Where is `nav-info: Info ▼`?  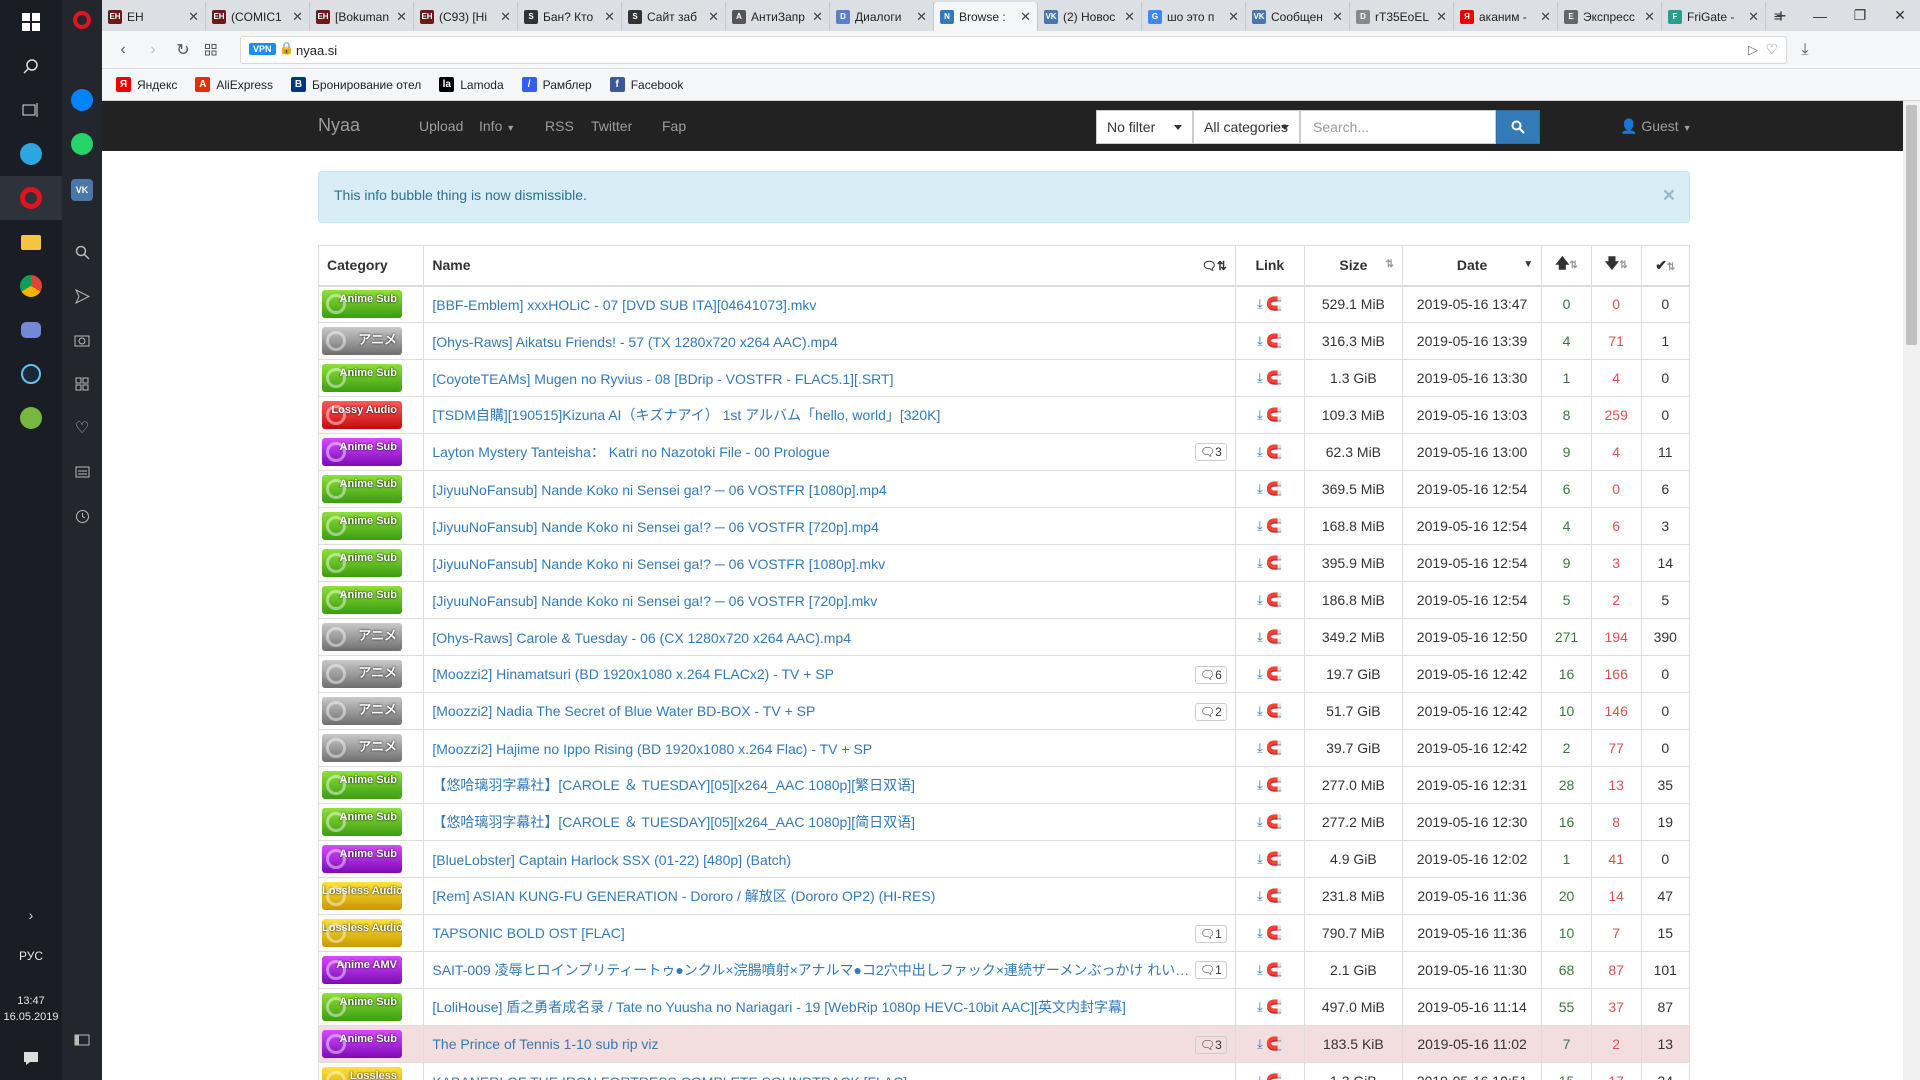 nav-info: Info ▼ is located at coordinates (497, 126).